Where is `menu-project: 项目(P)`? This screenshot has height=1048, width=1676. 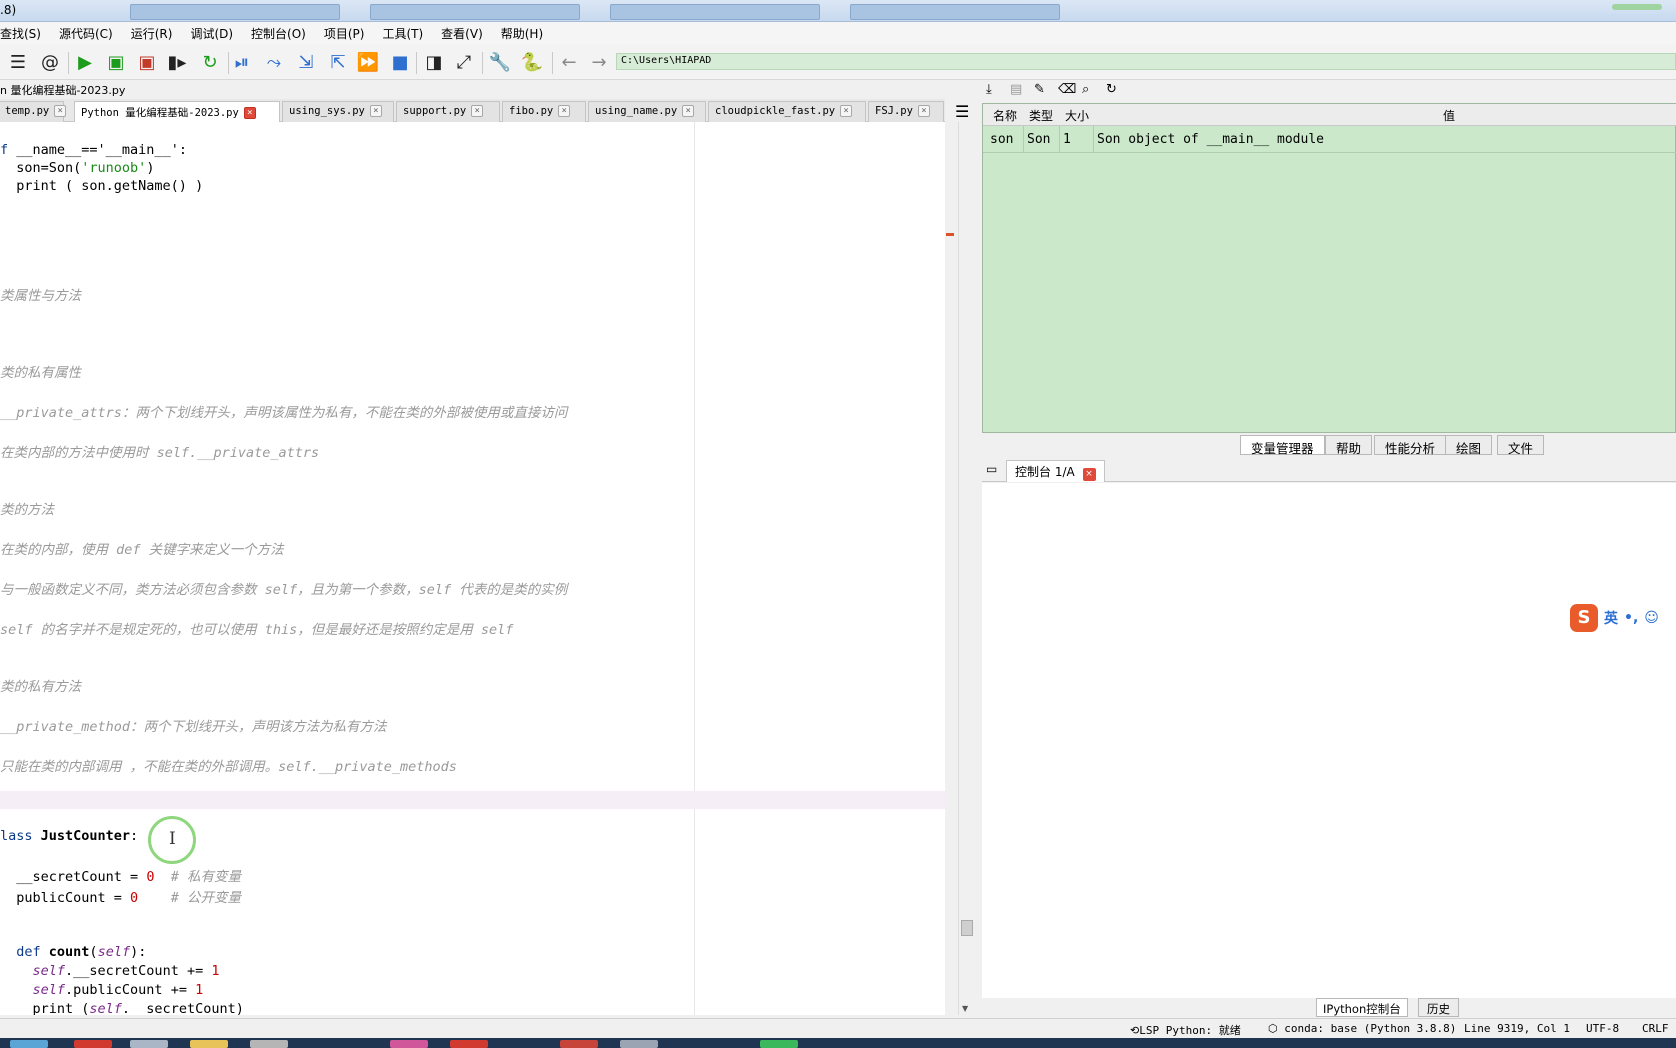
menu-project: 项目(P) is located at coordinates (344, 33).